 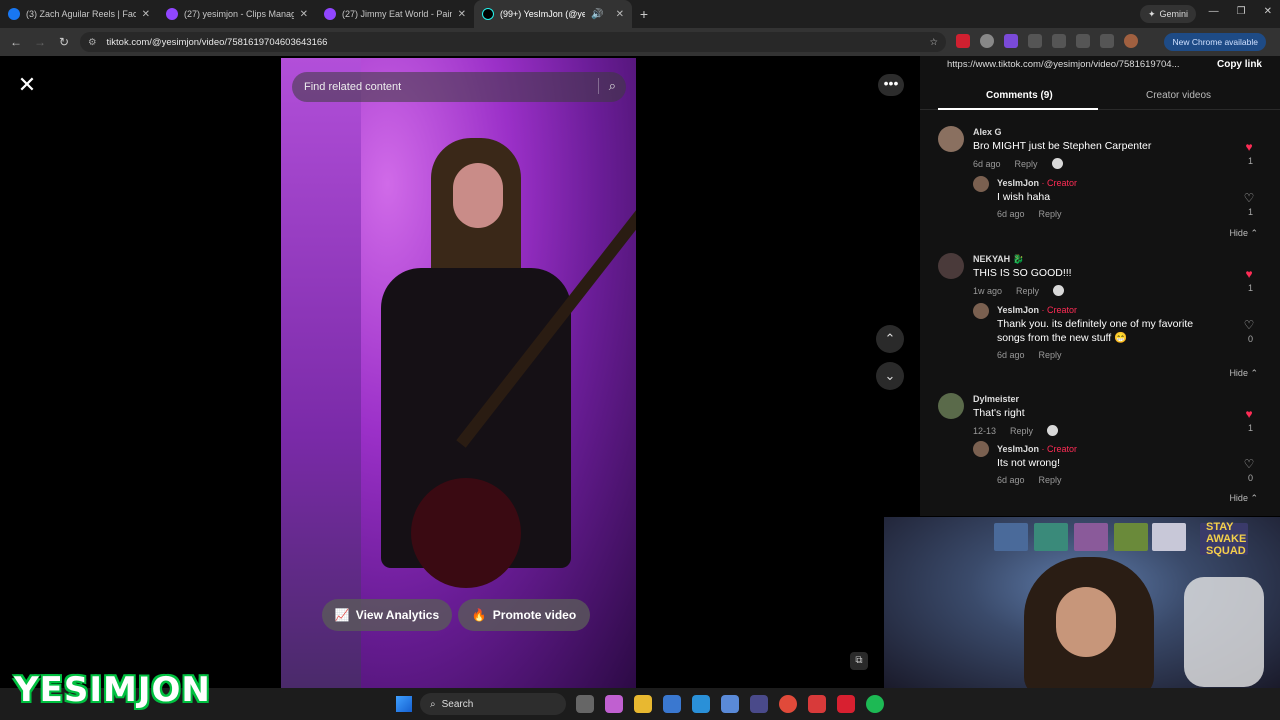 I want to click on creator-tag: · Creator, so click(x=1059, y=449).